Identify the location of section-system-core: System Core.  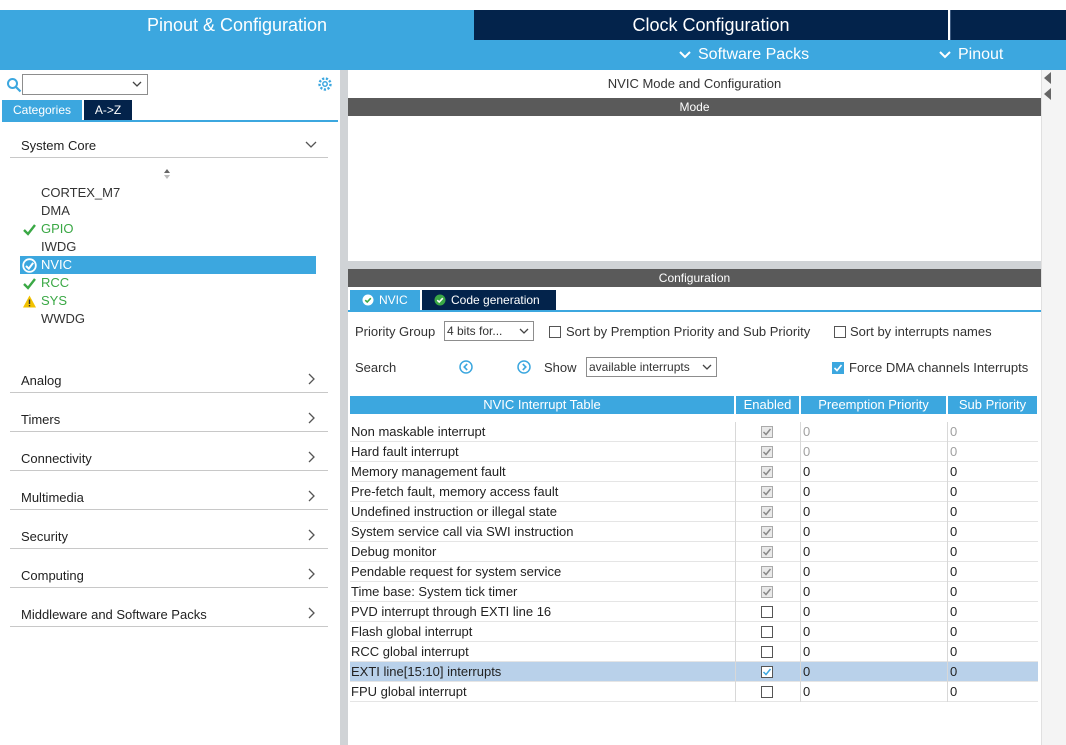
(169, 145).